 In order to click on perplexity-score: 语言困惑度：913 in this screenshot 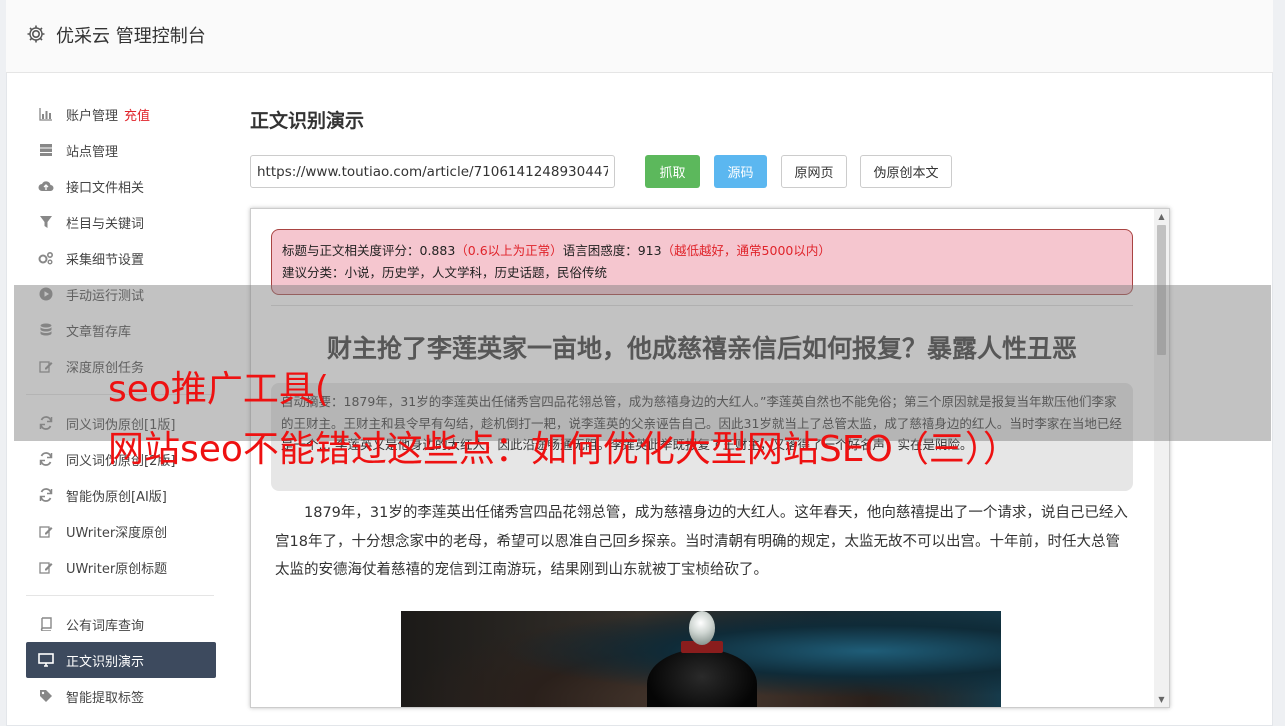, I will do `click(612, 250)`.